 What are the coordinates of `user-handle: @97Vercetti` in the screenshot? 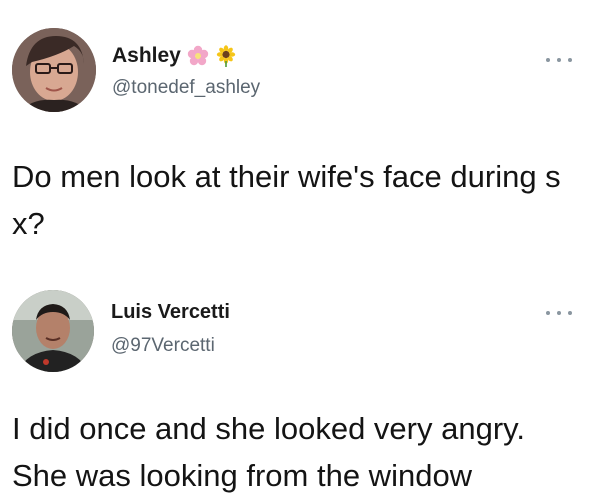 It's located at (163, 346).